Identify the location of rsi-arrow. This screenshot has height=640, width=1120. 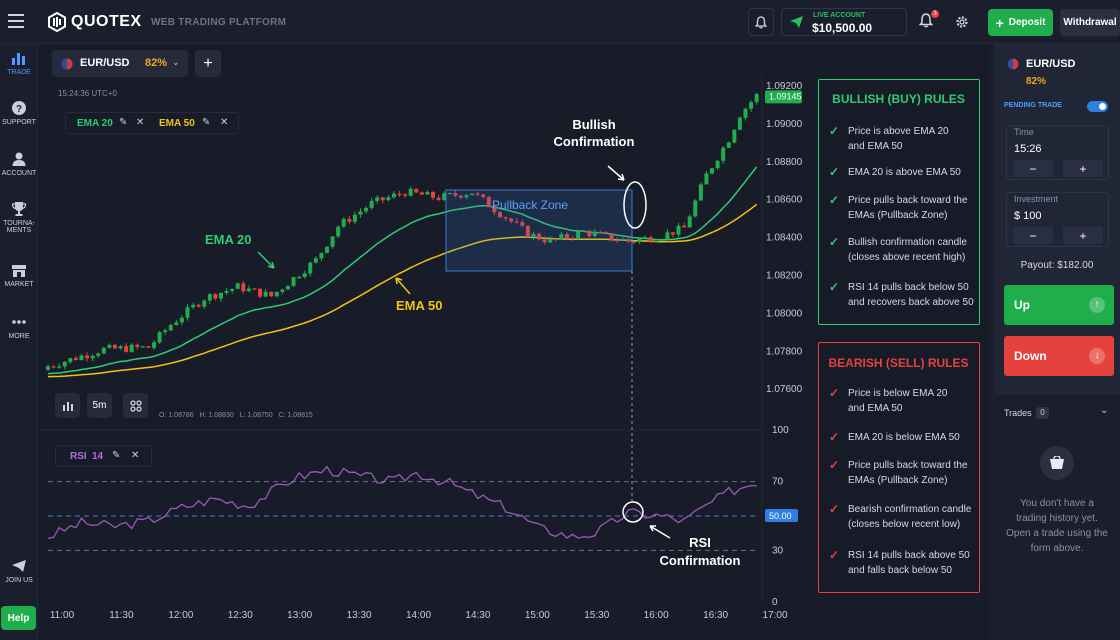
(660, 532).